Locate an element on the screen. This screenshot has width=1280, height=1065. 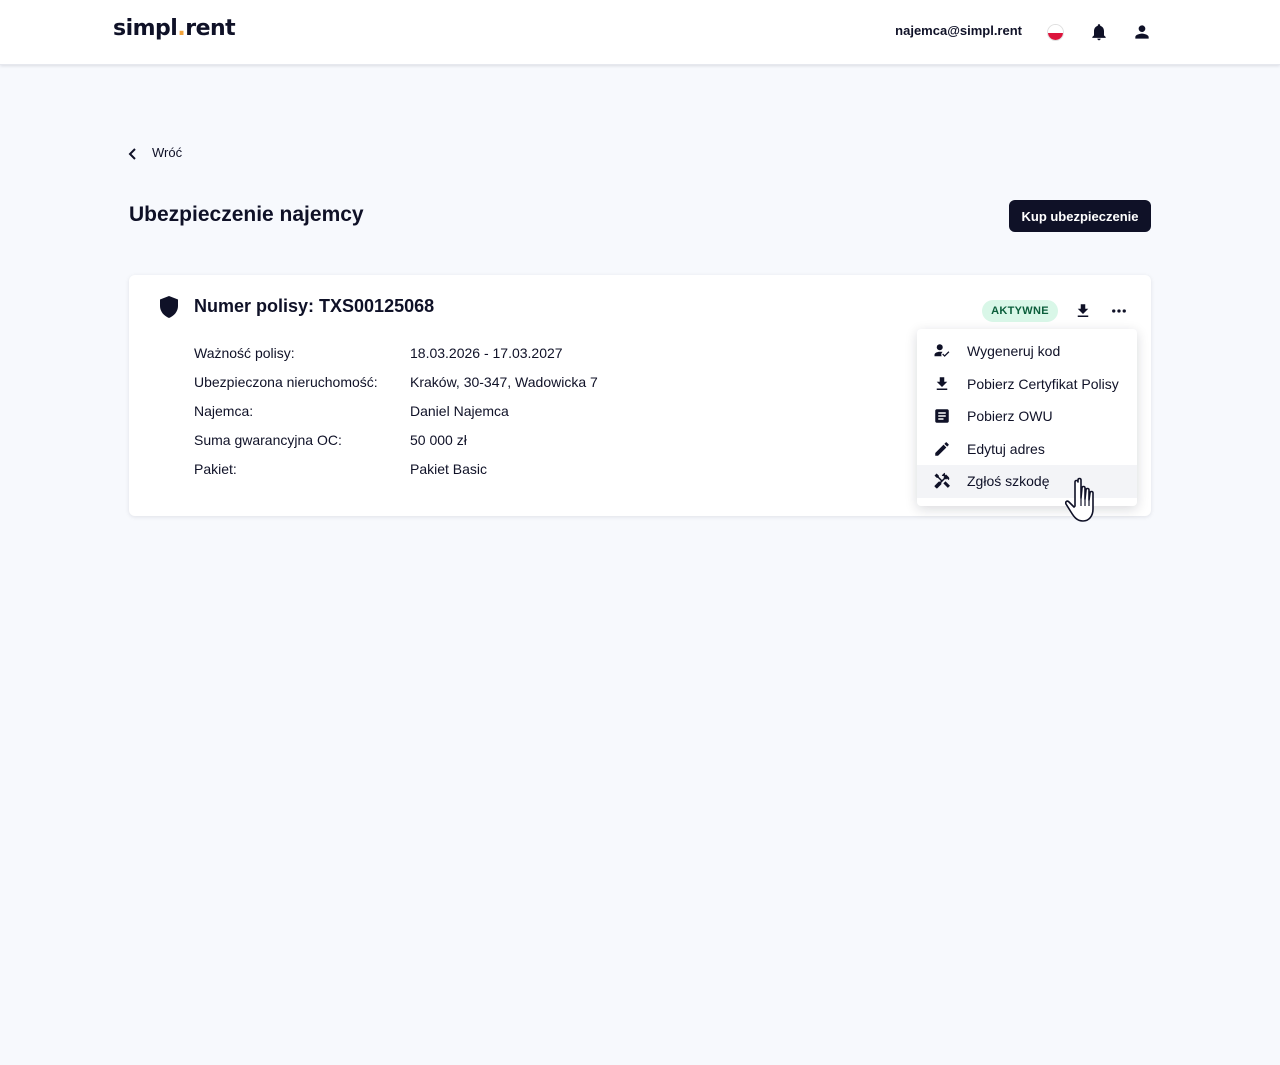
user-email: najemca@simpl.rent is located at coordinates (958, 30).